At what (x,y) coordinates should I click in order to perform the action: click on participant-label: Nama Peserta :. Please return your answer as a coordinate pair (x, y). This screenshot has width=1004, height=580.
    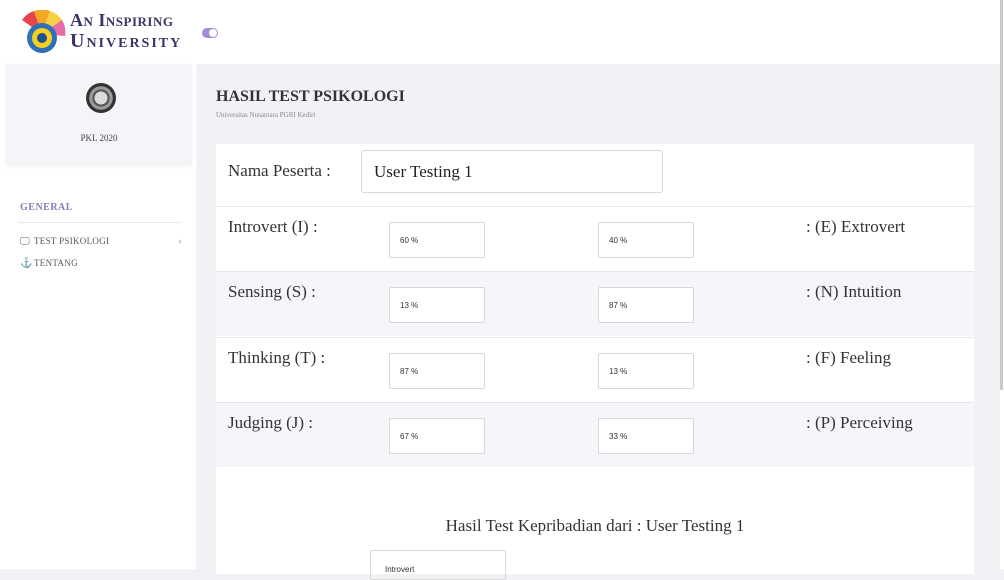
    Looking at the image, I should click on (279, 170).